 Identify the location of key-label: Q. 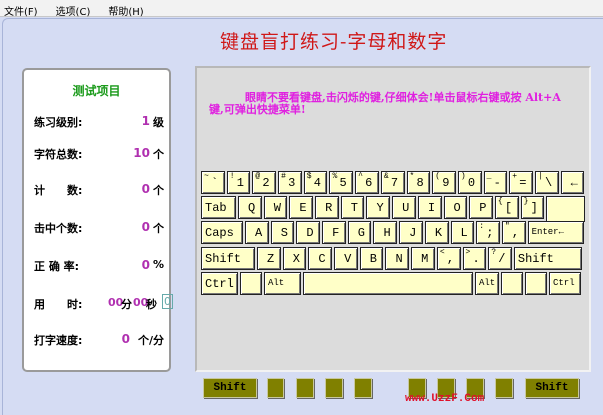
(252, 208).